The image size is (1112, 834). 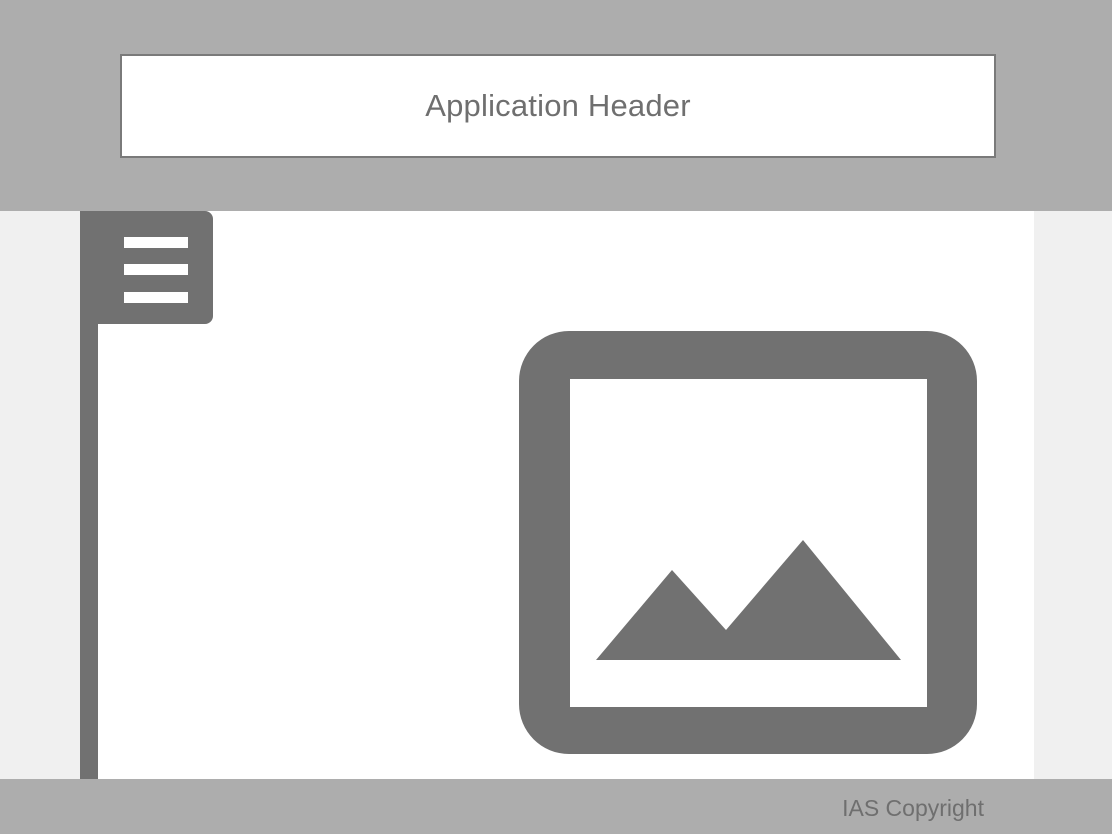 I want to click on hamburger-menu-button, so click(x=146, y=267).